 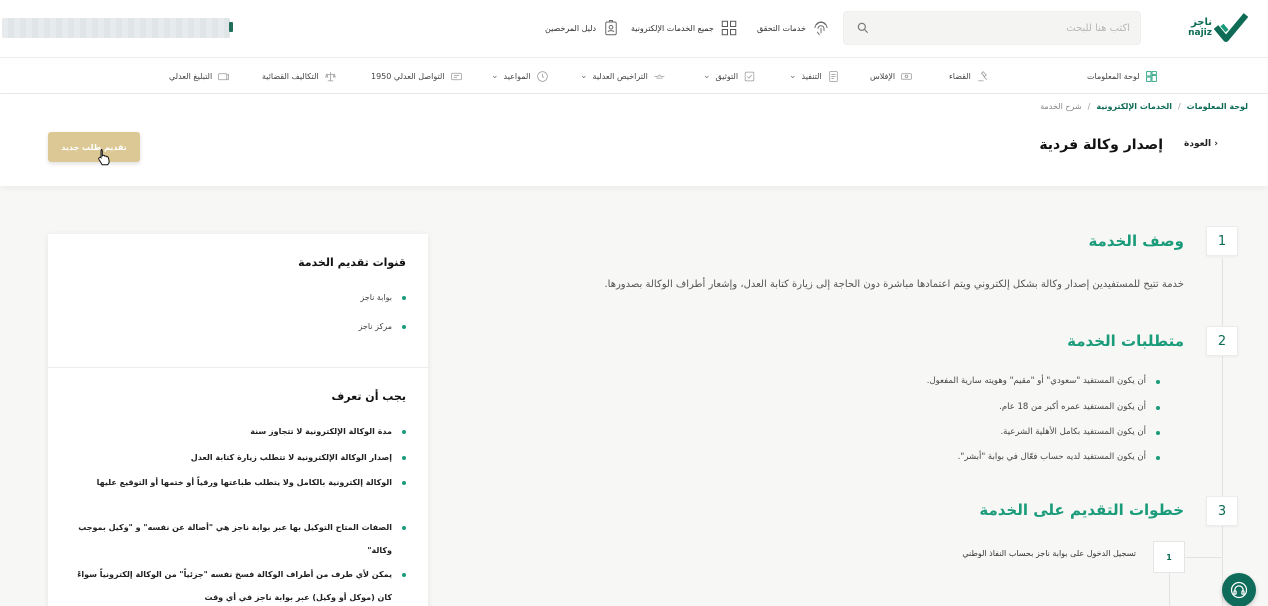 I want to click on search-icon, so click(x=863, y=28).